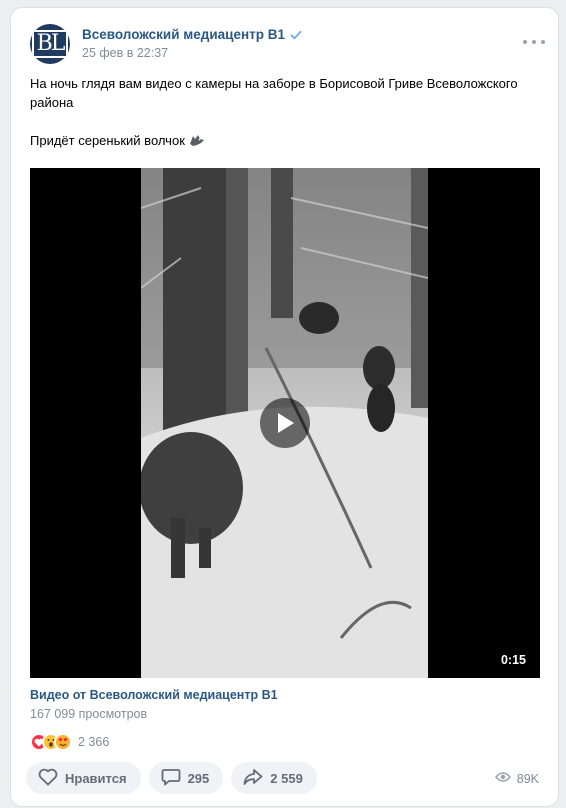 This screenshot has height=808, width=566. I want to click on verified-icon, so click(296, 35).